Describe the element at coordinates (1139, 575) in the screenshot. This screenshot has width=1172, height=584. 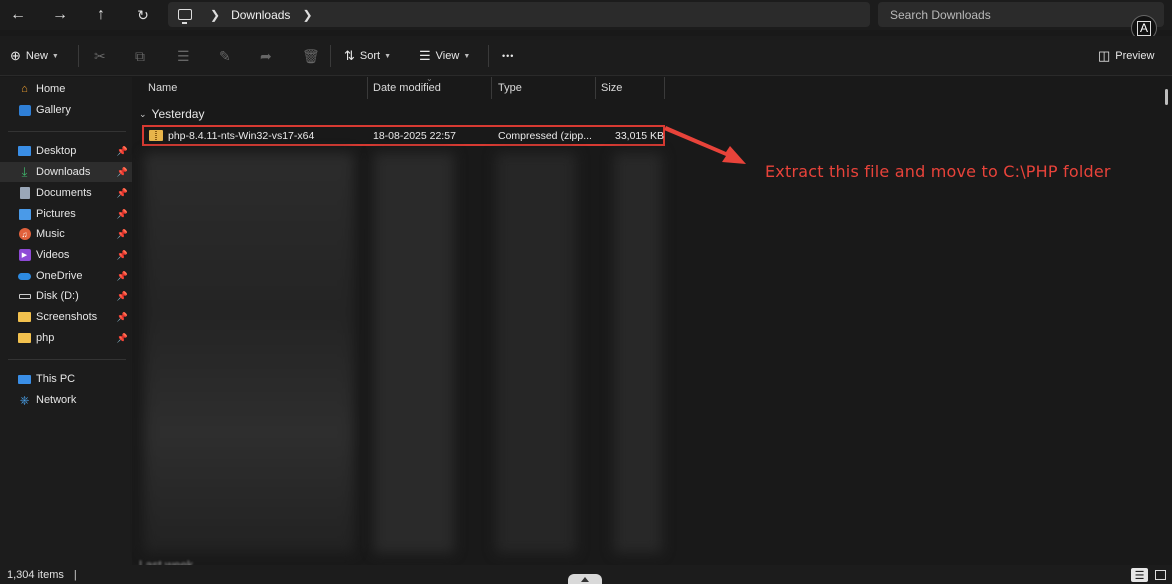
I see `details-view-icon: ☰` at that location.